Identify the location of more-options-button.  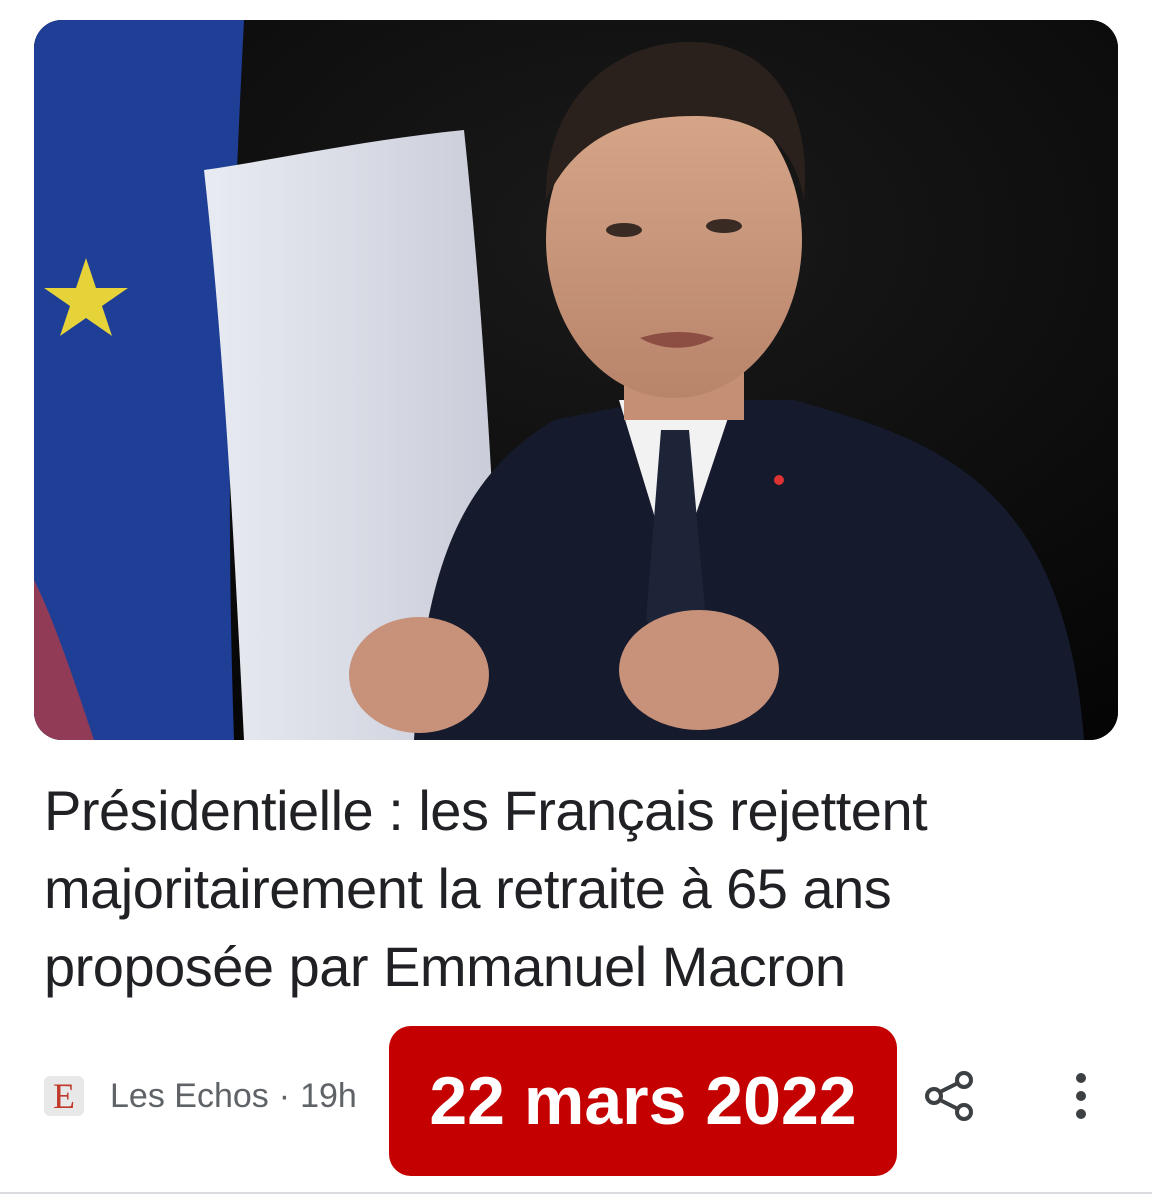
(1081, 1096).